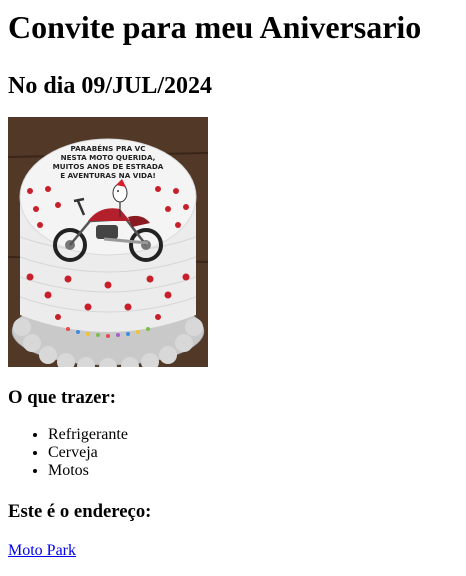 This screenshot has height=576, width=466. Describe the element at coordinates (80, 511) in the screenshot. I see `address-heading: Este é o endereço:` at that location.